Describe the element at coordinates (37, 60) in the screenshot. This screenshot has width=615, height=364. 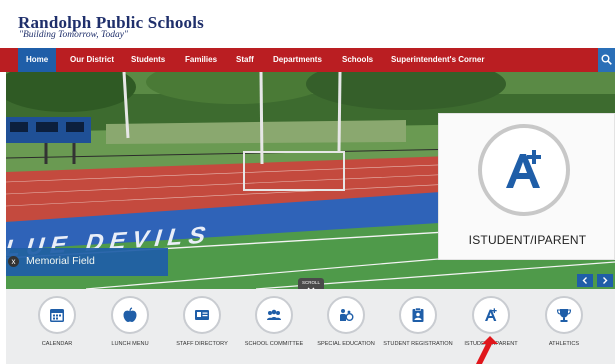
I see `nav-item-home: Home` at that location.